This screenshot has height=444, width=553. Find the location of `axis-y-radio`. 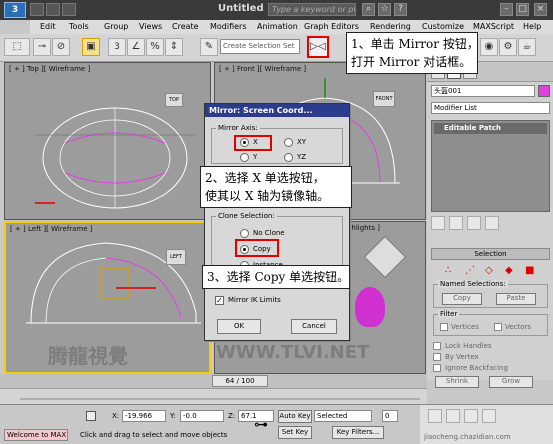

axis-y-radio is located at coordinates (244, 157).